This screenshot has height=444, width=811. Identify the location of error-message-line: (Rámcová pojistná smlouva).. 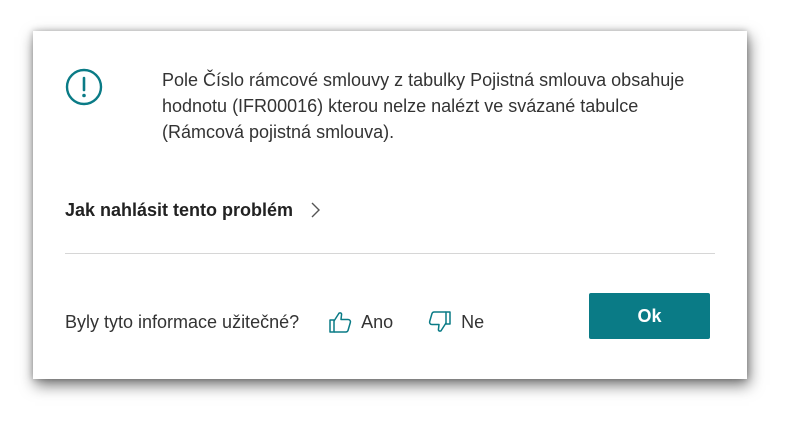
(278, 132).